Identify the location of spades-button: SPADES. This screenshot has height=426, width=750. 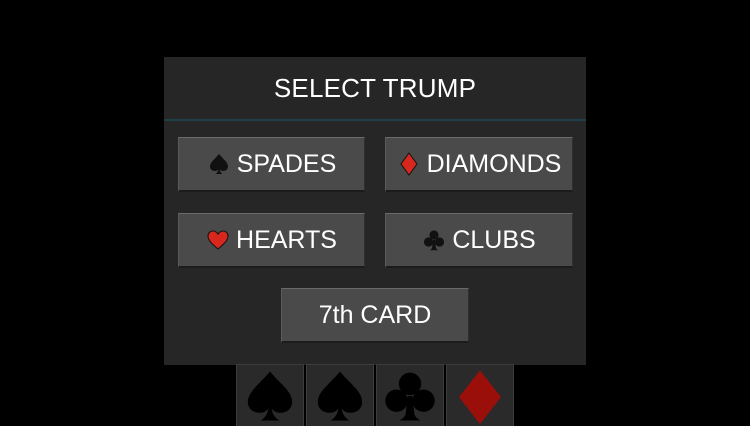
(271, 164).